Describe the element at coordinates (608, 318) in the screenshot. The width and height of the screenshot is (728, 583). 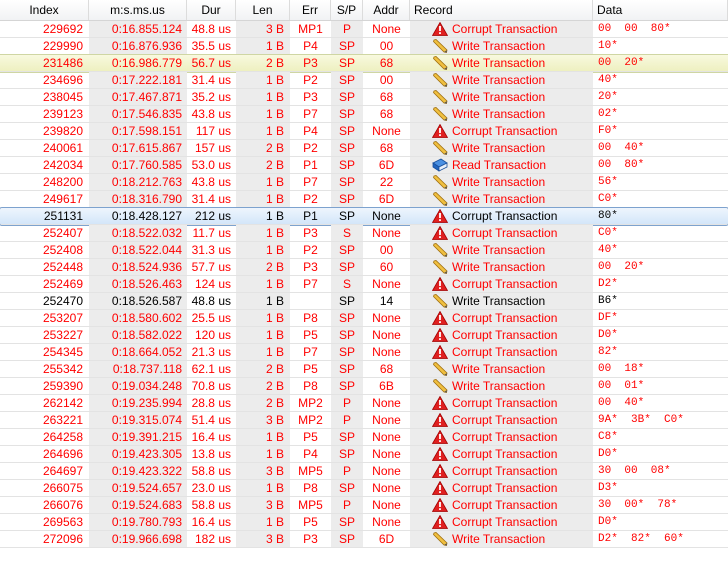
I see `row-data: DF*` at that location.